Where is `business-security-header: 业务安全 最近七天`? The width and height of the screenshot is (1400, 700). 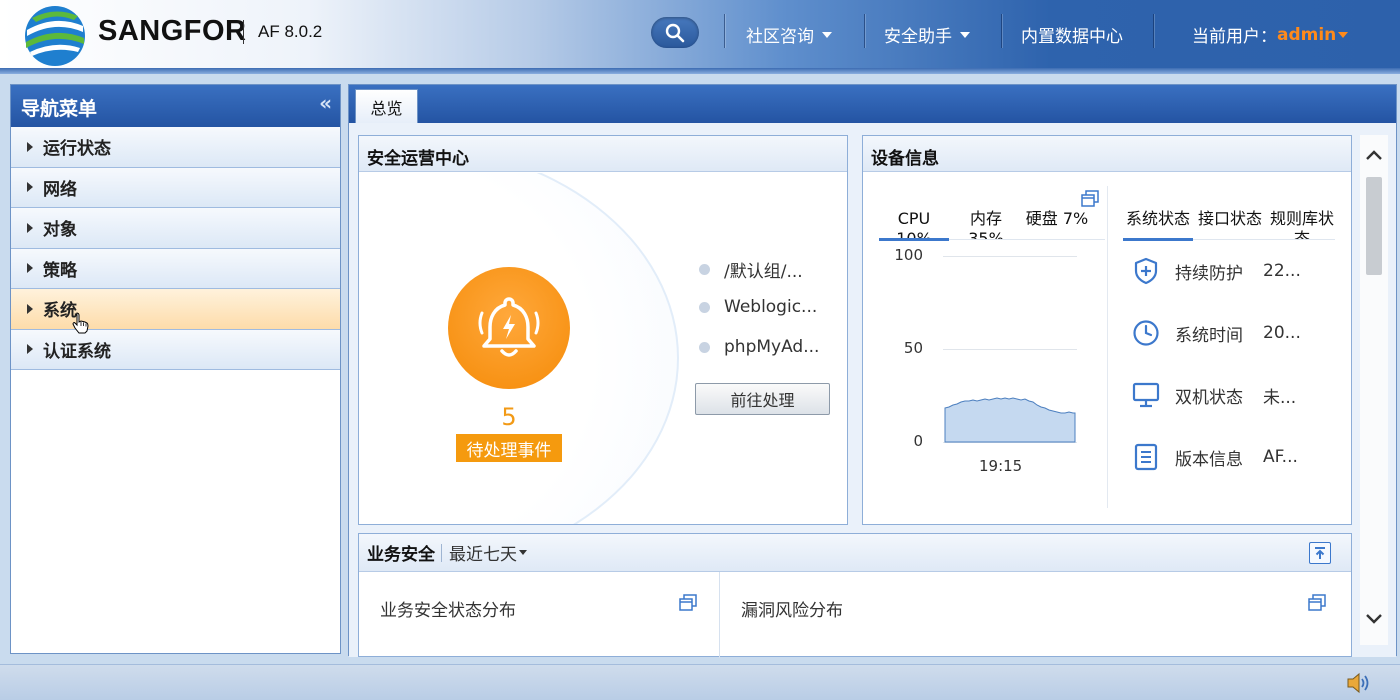 business-security-header: 业务安全 最近七天 is located at coordinates (855, 553).